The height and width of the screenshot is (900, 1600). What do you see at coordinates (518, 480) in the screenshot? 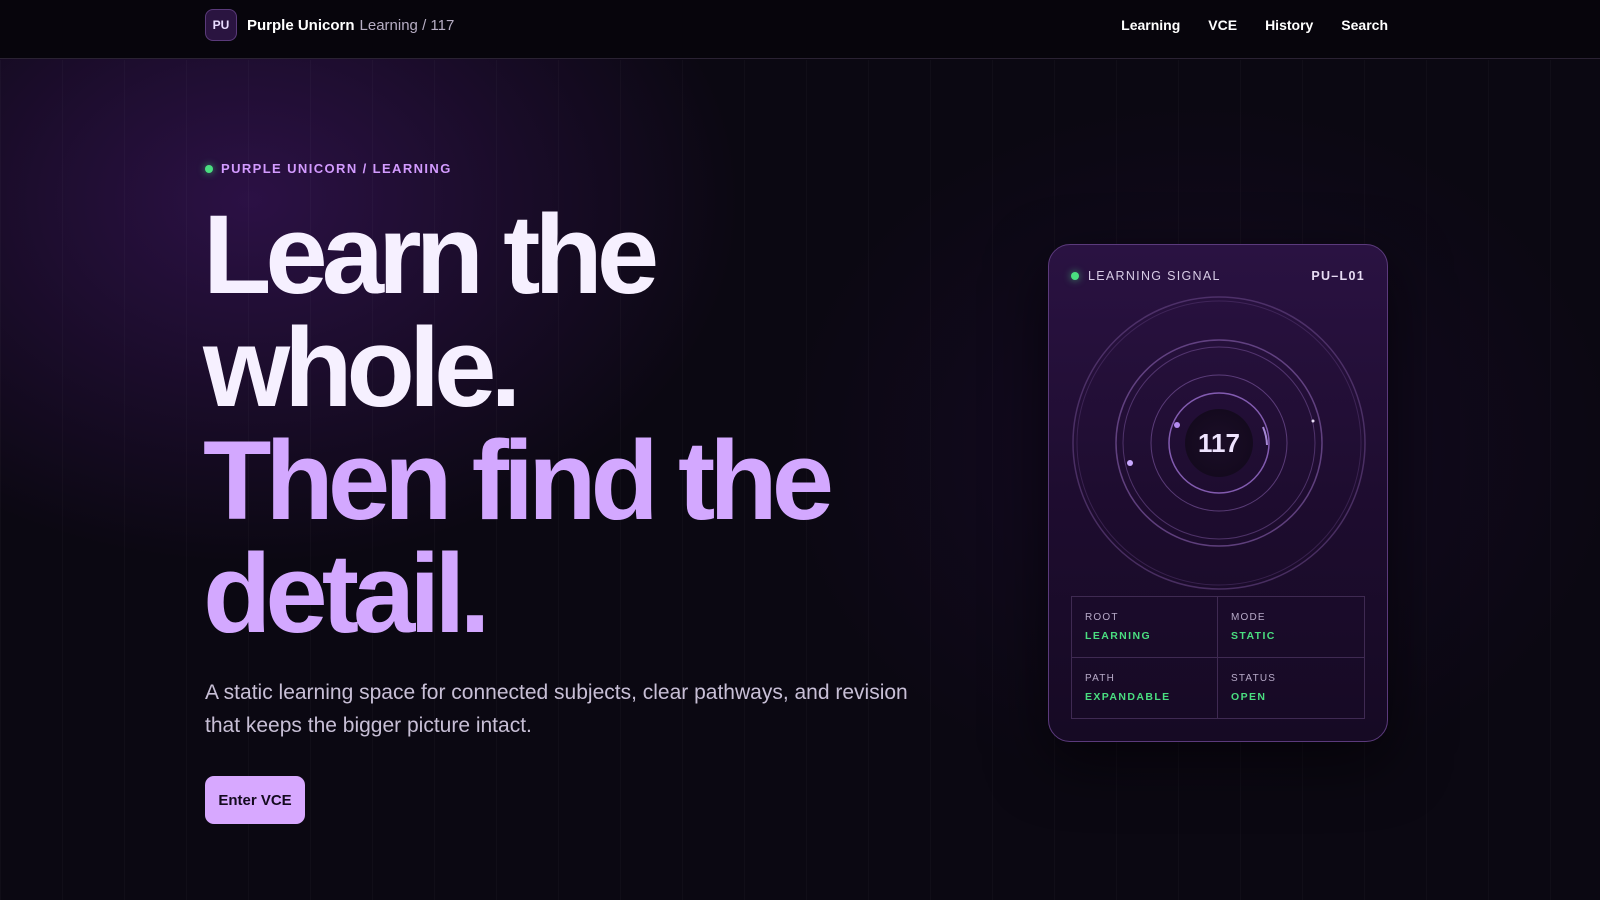
I see `headline-line-3: Then find the` at bounding box center [518, 480].